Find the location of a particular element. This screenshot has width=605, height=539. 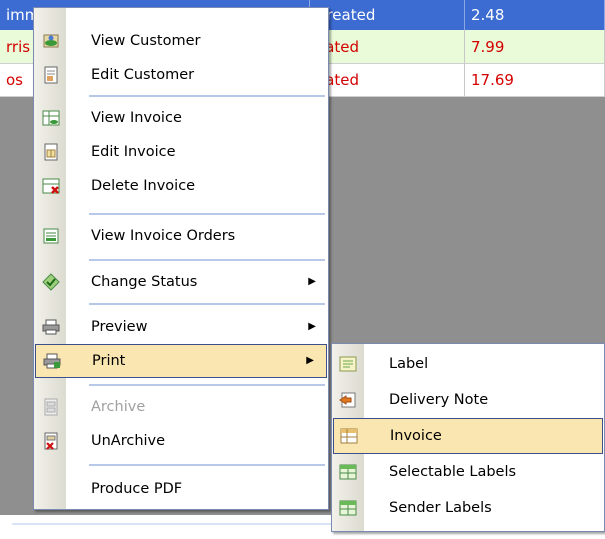

submenu-item-text: Selectable Labels is located at coordinates (453, 472).